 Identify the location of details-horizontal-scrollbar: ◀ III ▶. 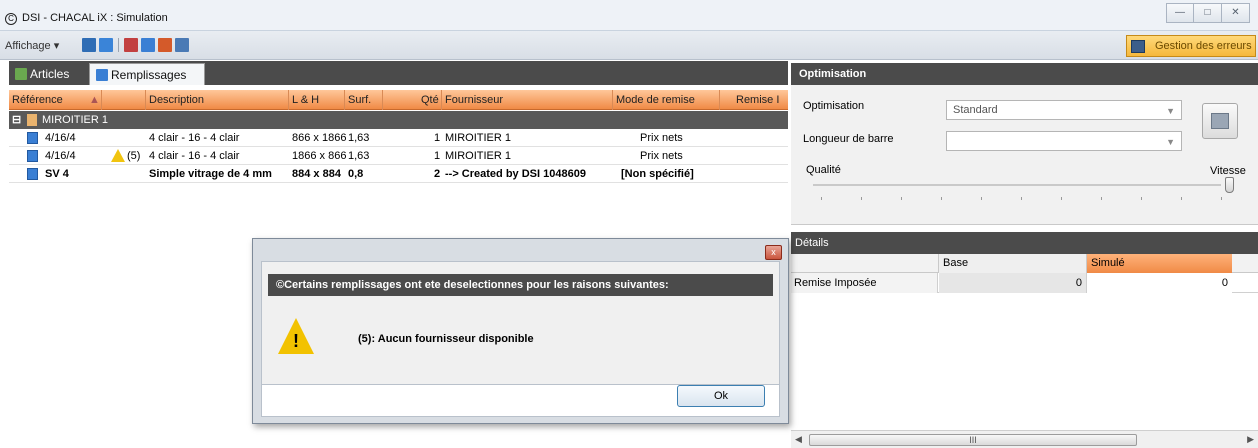
(1024, 439).